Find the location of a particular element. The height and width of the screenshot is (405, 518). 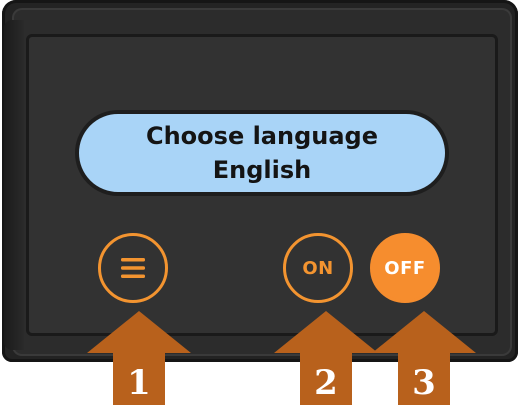

off-button-label: OFF is located at coordinates (405, 268).